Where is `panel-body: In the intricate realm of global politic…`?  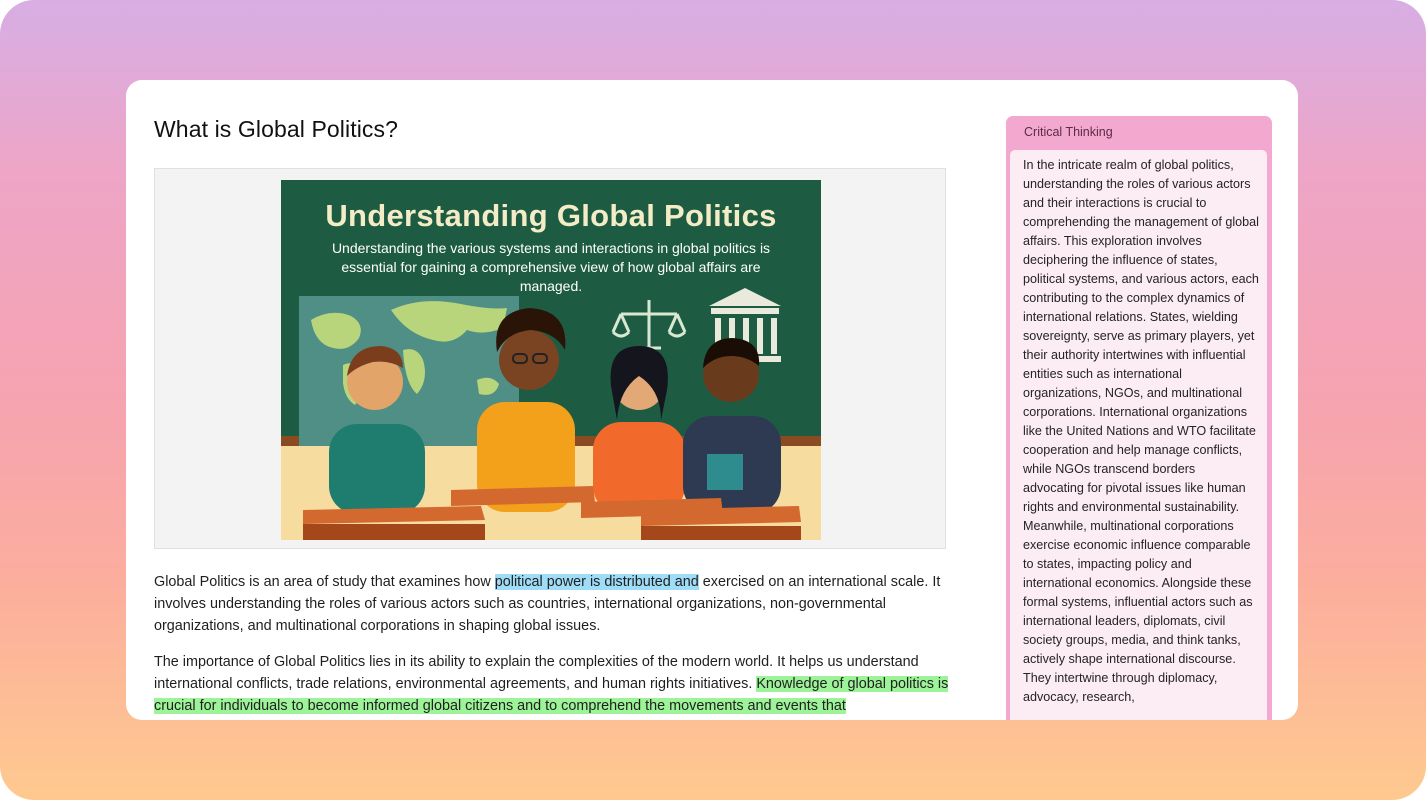 panel-body: In the intricate realm of global politic… is located at coordinates (1138, 435).